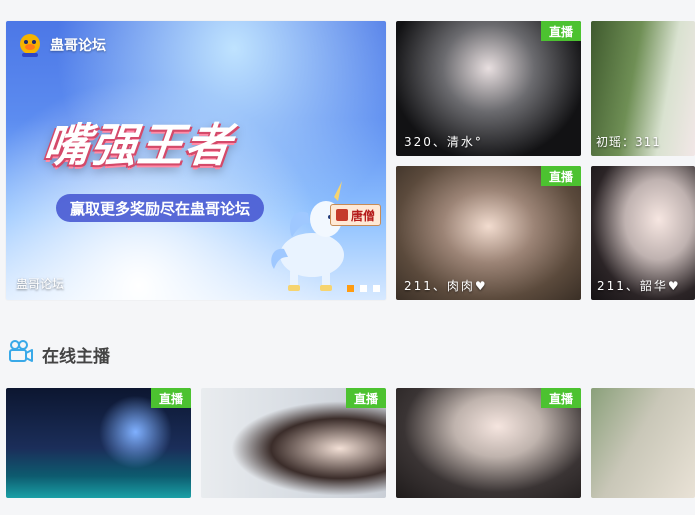 The image size is (695, 515). I want to click on banner-title: 嘴强王者, so click(137, 145).